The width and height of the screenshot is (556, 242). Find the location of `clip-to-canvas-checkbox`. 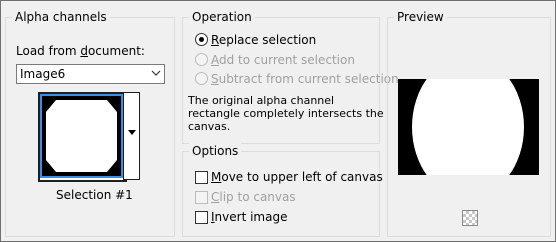

clip-to-canvas-checkbox is located at coordinates (201, 197).